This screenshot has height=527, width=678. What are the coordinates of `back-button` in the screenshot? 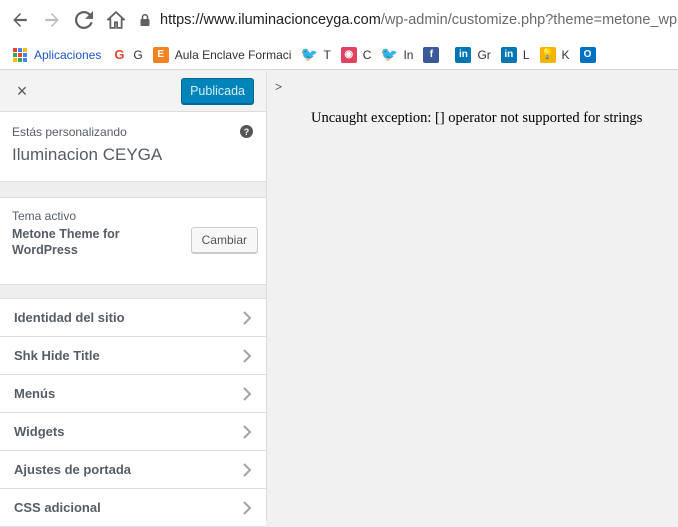 It's located at (20, 20).